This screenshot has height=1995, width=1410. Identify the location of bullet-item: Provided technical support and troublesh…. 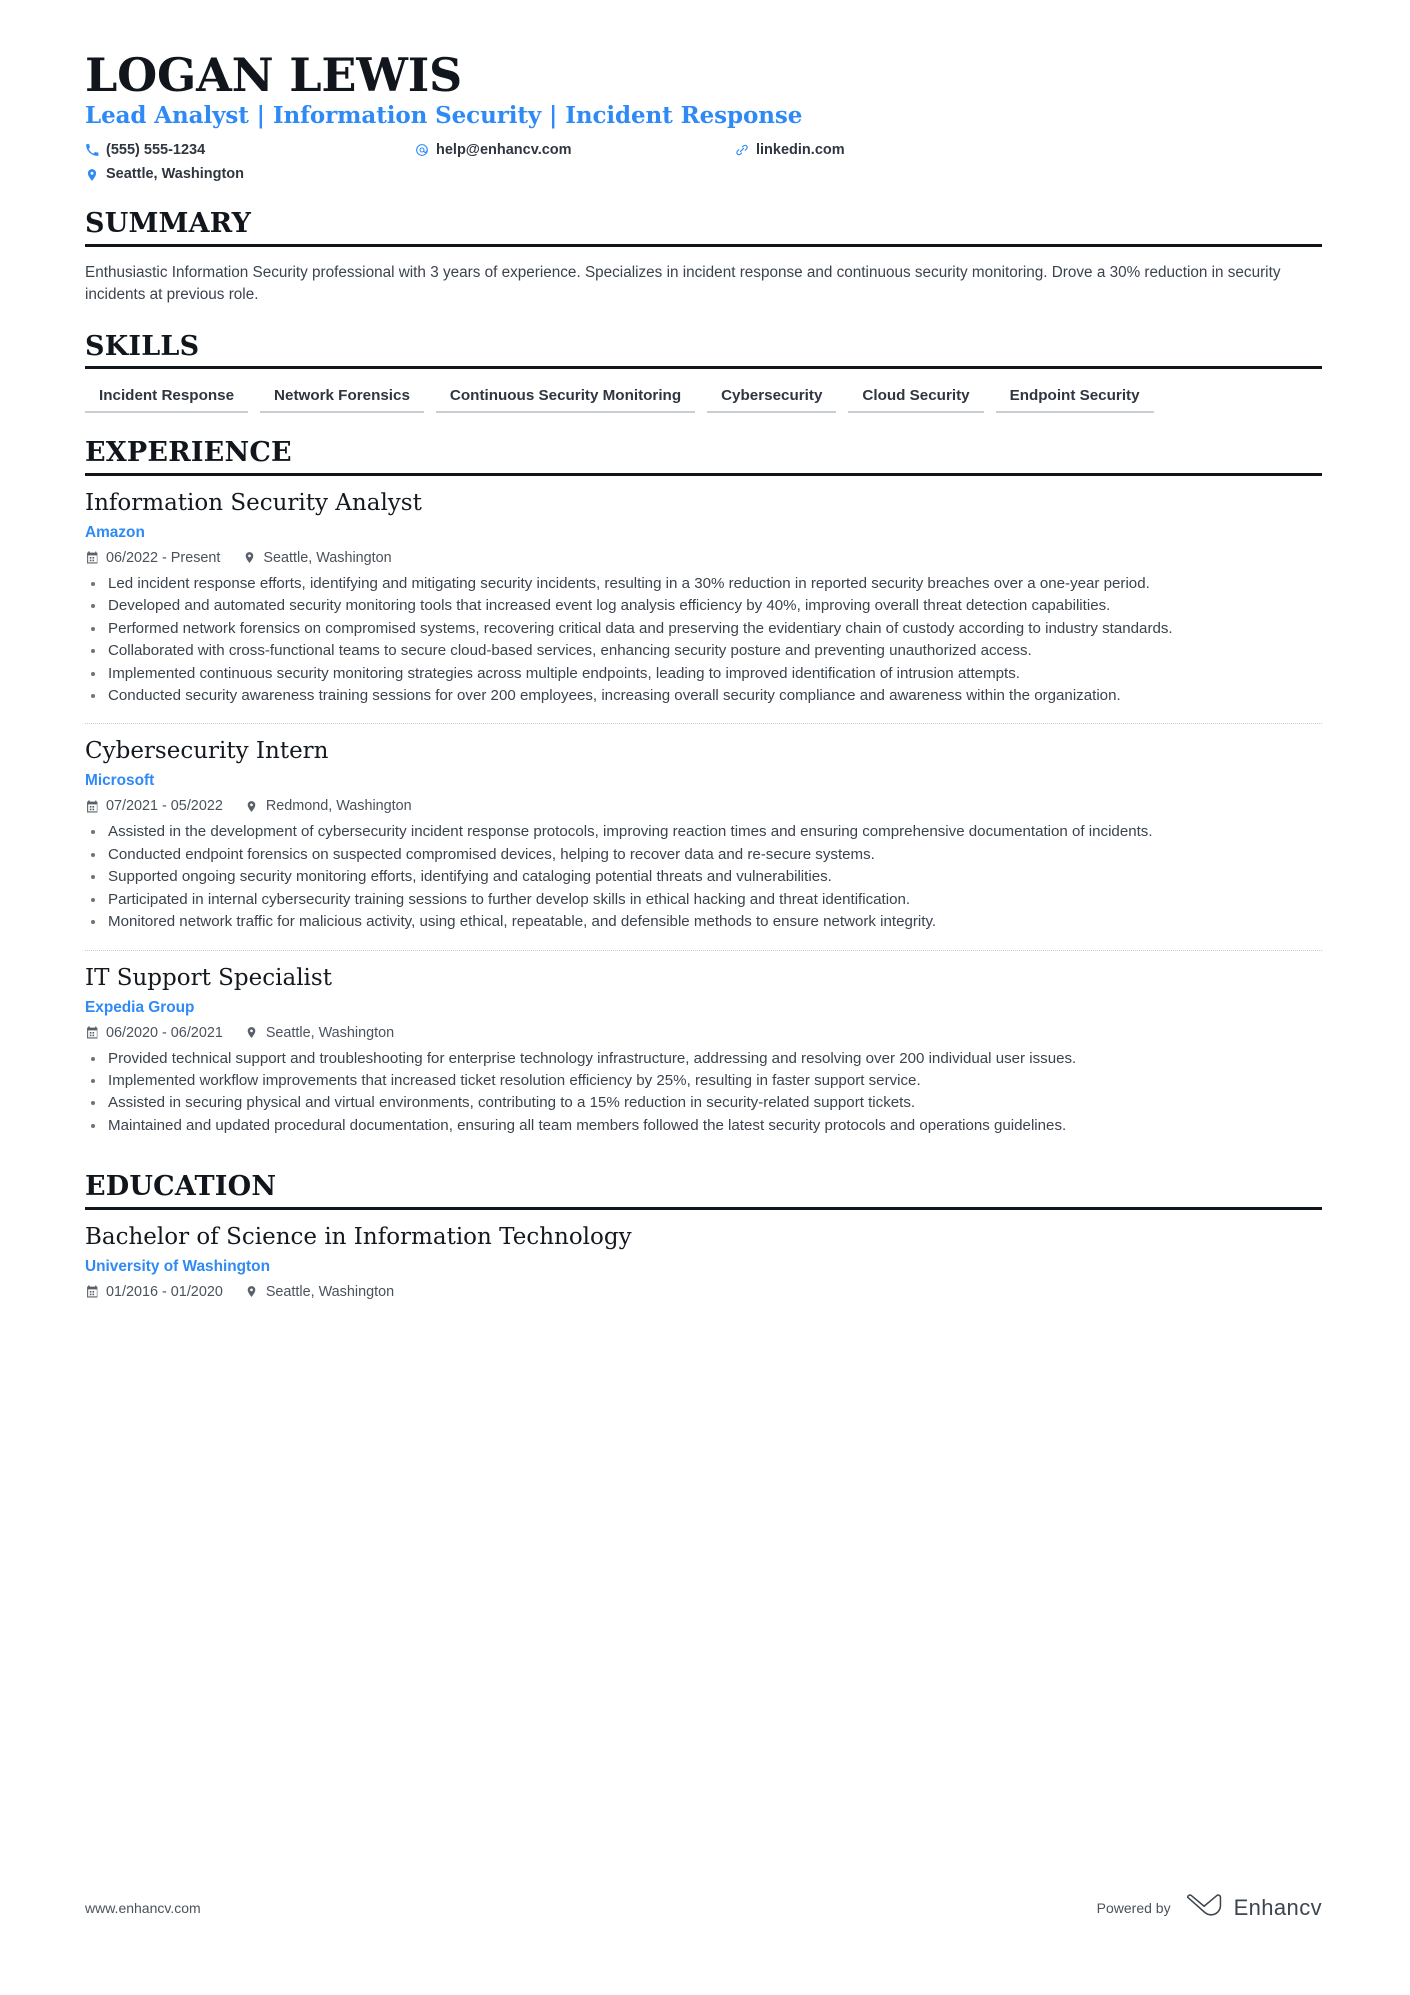
(703, 1058).